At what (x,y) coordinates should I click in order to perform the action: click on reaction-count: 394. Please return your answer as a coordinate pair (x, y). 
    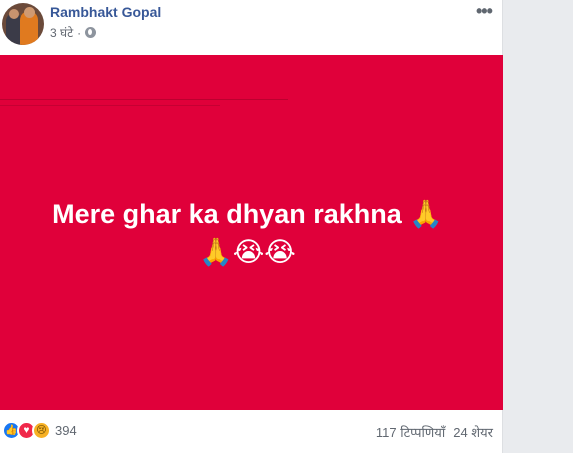
    Looking at the image, I should click on (66, 430).